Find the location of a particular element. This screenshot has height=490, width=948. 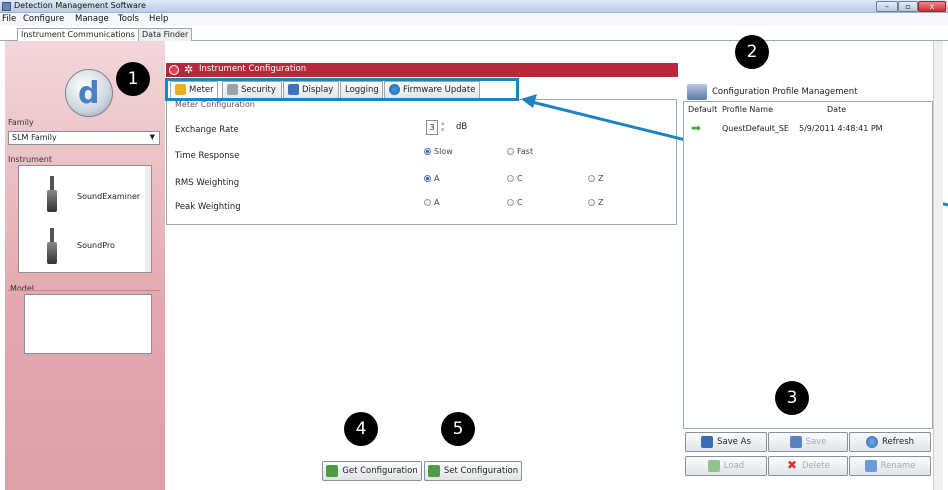

radio-rms-c: C is located at coordinates (515, 179).